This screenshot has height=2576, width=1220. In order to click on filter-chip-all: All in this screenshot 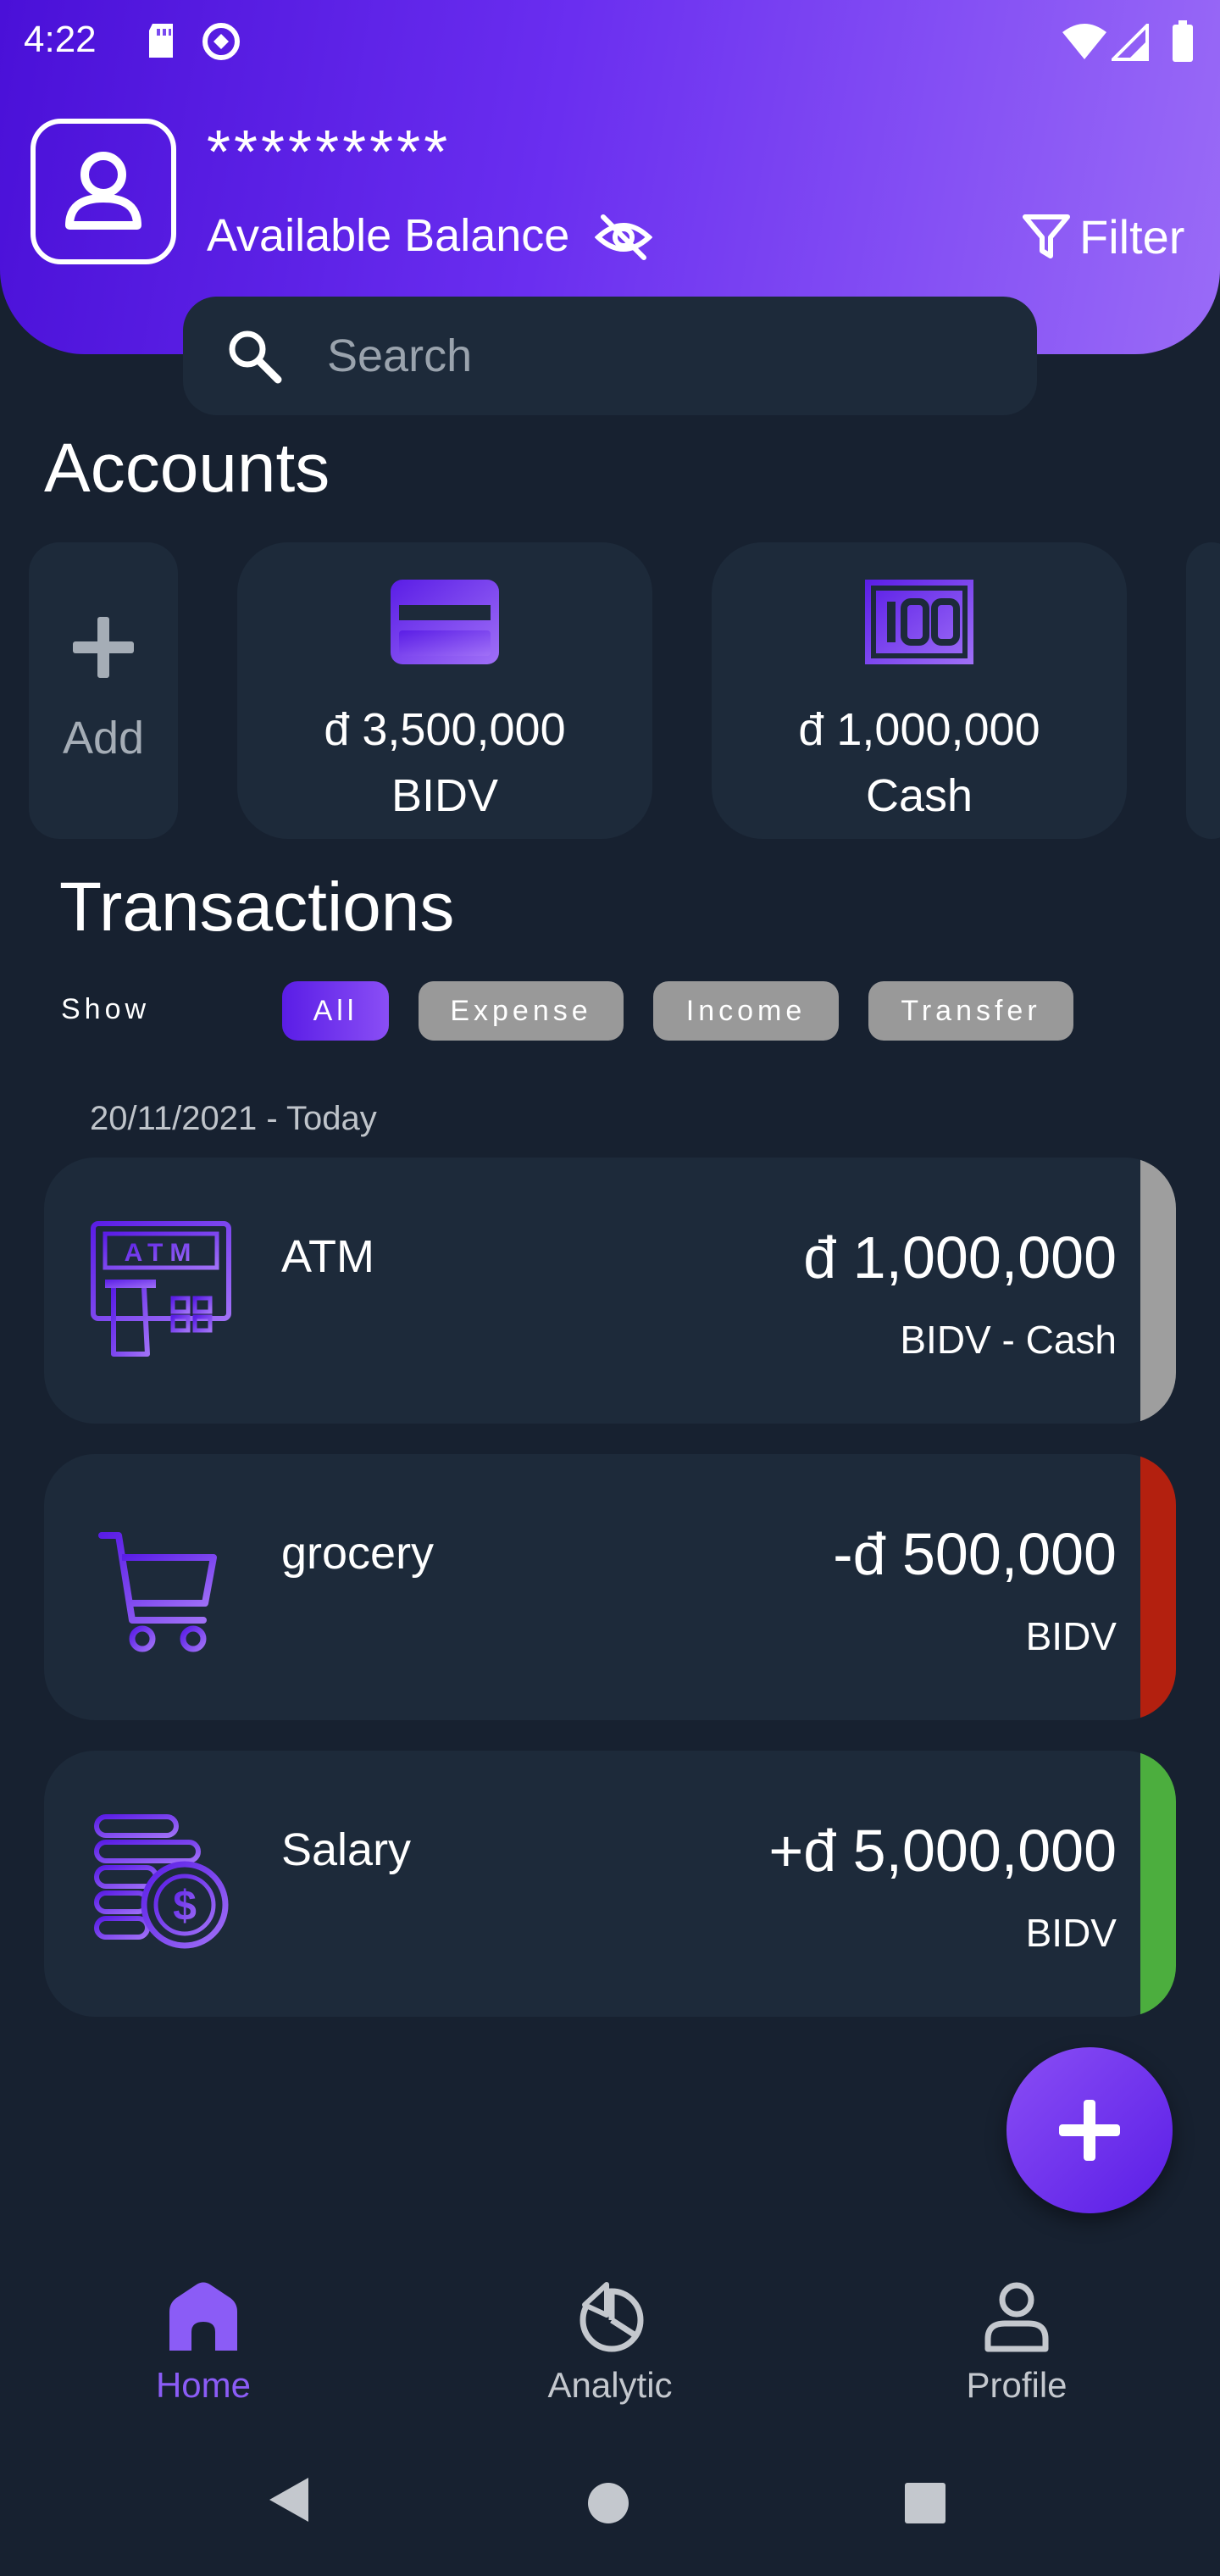, I will do `click(335, 1011)`.